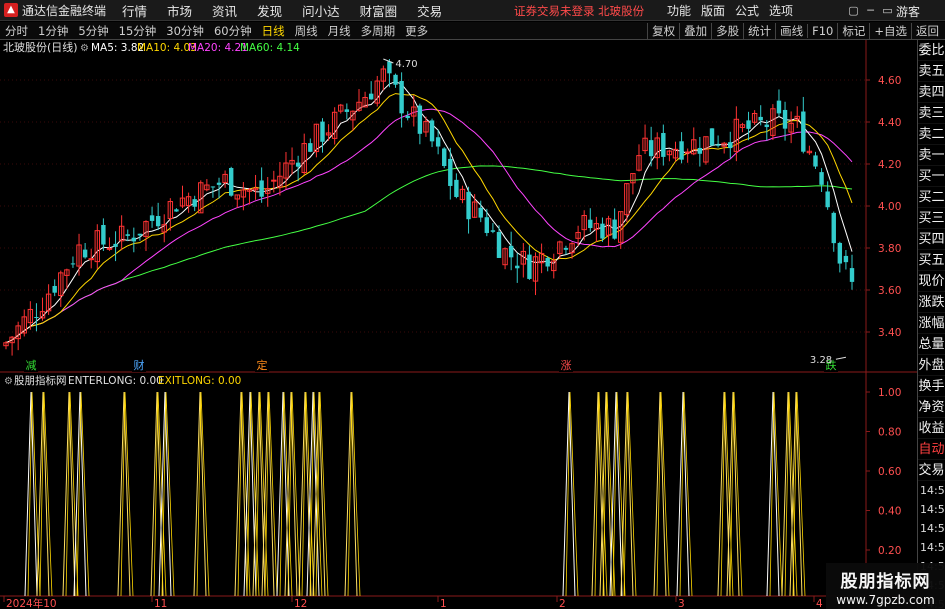 The height and width of the screenshot is (609, 945). Describe the element at coordinates (679, 10) in the screenshot. I see `menu-item-function: 功能` at that location.